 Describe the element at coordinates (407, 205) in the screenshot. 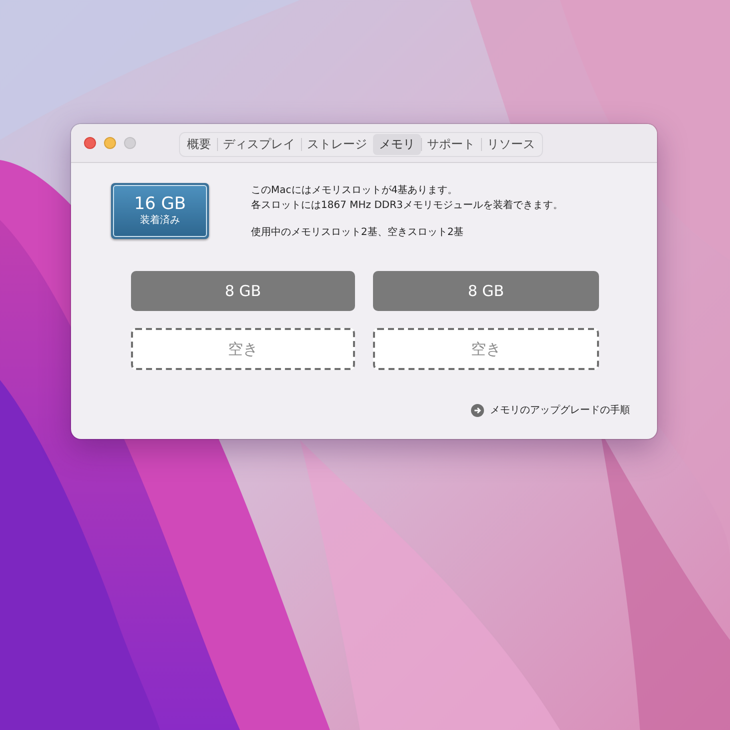

I see `description-text: 各スロットには1867 MHz DDR3メモリモジュールを装着できます。` at that location.